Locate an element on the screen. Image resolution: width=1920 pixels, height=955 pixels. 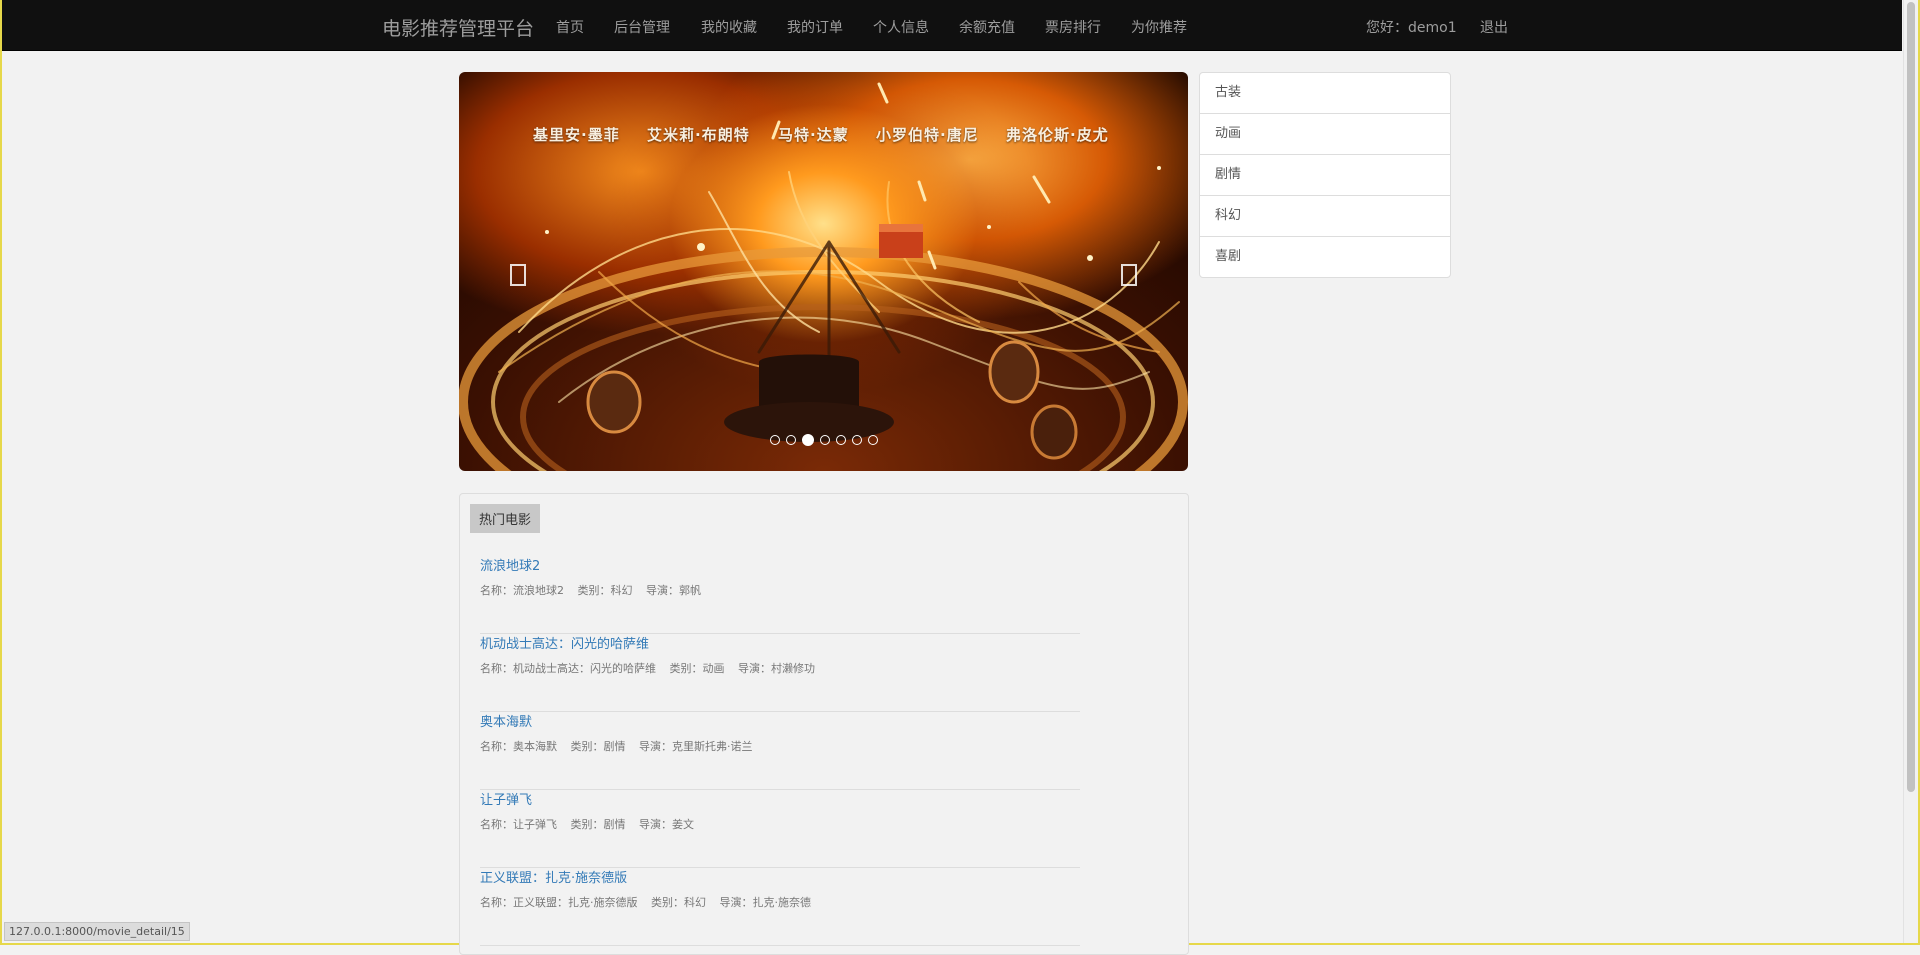
nav-item-home: 首页 is located at coordinates (570, 27).